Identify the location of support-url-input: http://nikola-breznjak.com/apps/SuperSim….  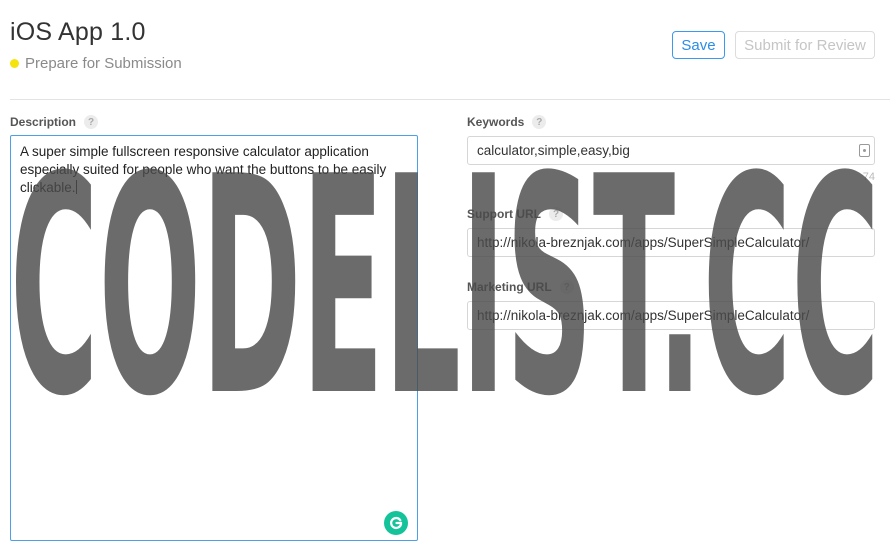
(671, 242).